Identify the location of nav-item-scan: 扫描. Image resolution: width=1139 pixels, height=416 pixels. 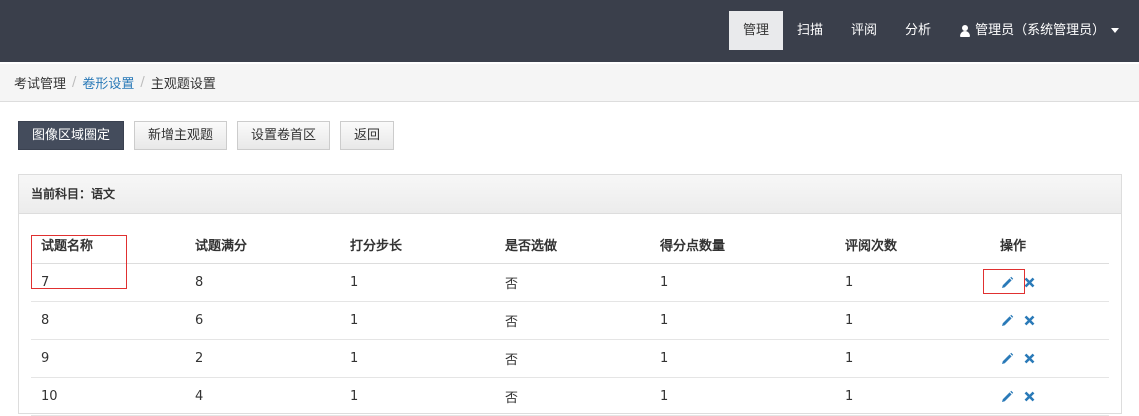
(810, 30).